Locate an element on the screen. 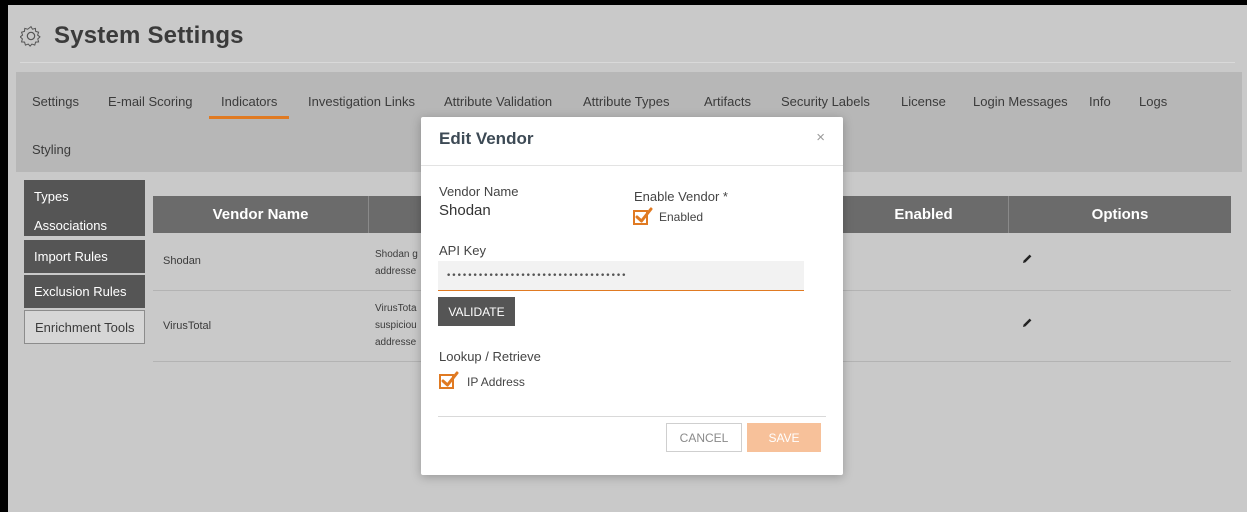 The image size is (1247, 512). page-title: System Settings is located at coordinates (149, 35).